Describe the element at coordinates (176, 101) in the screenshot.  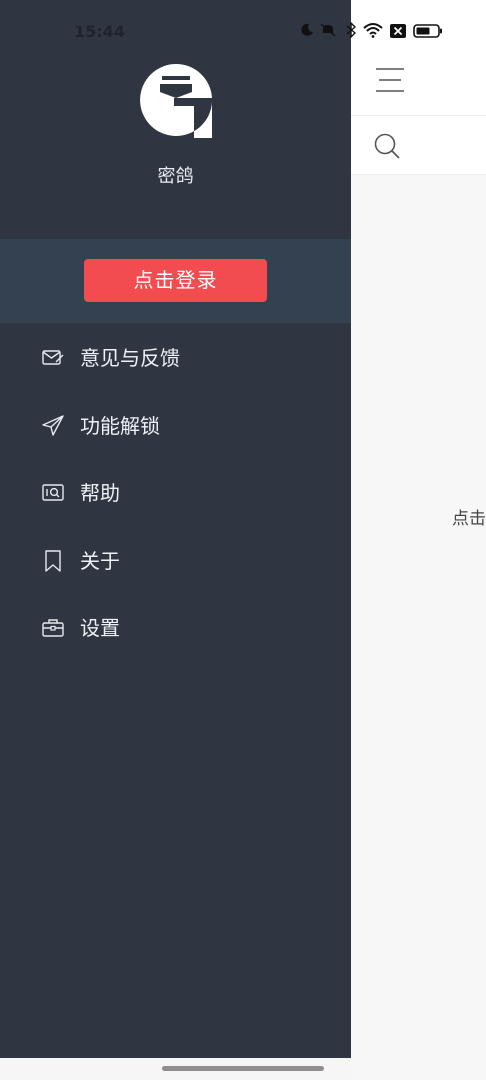
I see `logo-icon` at that location.